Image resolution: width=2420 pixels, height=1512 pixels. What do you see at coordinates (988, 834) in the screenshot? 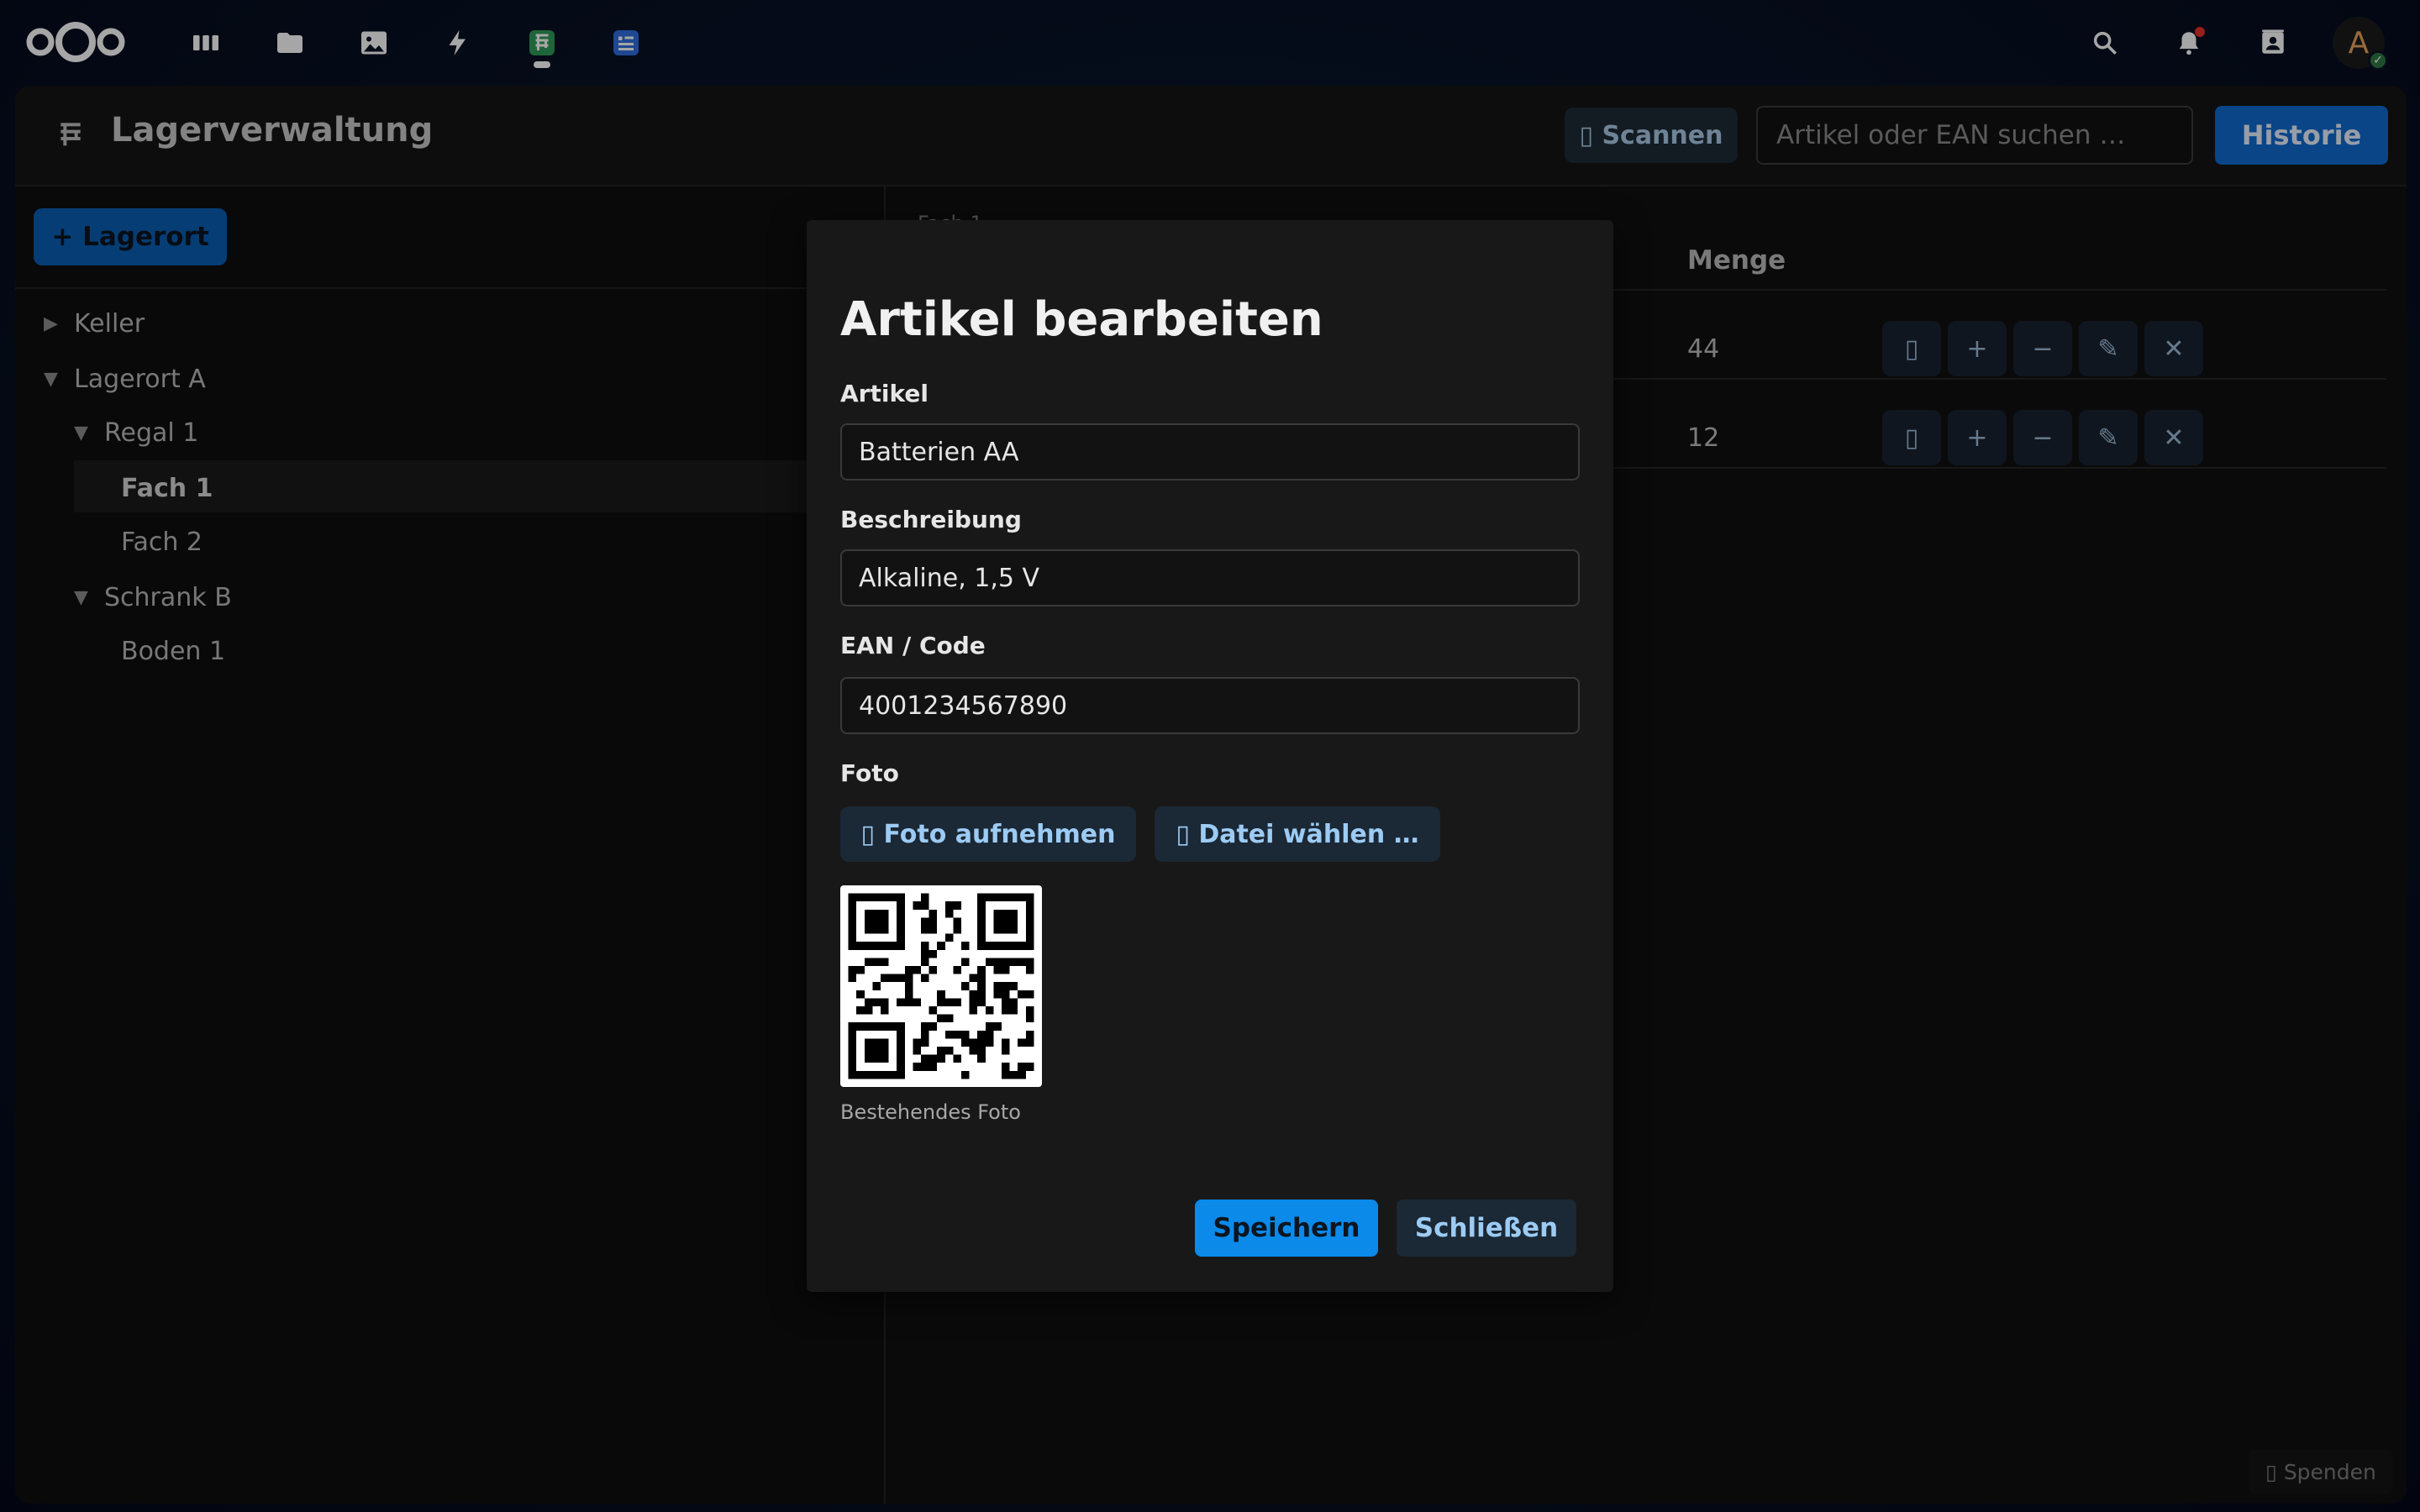
I see `take-photo-button: ▯ Foto aufnehmen` at bounding box center [988, 834].